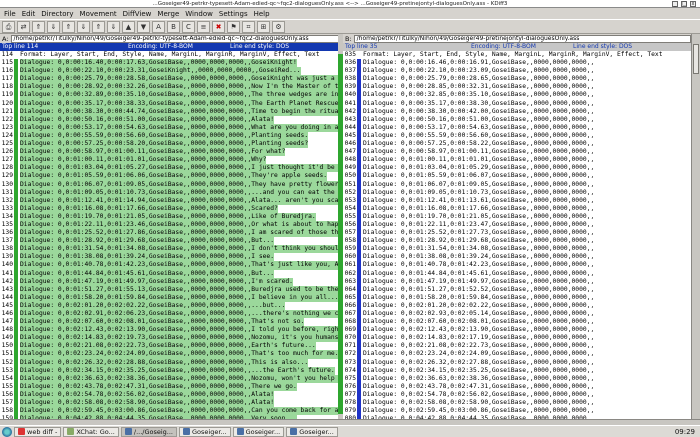 Image resolution: width=700 pixels, height=437 pixels. Describe the element at coordinates (158, 27) in the screenshot. I see `toolbar-button-10: A` at that location.